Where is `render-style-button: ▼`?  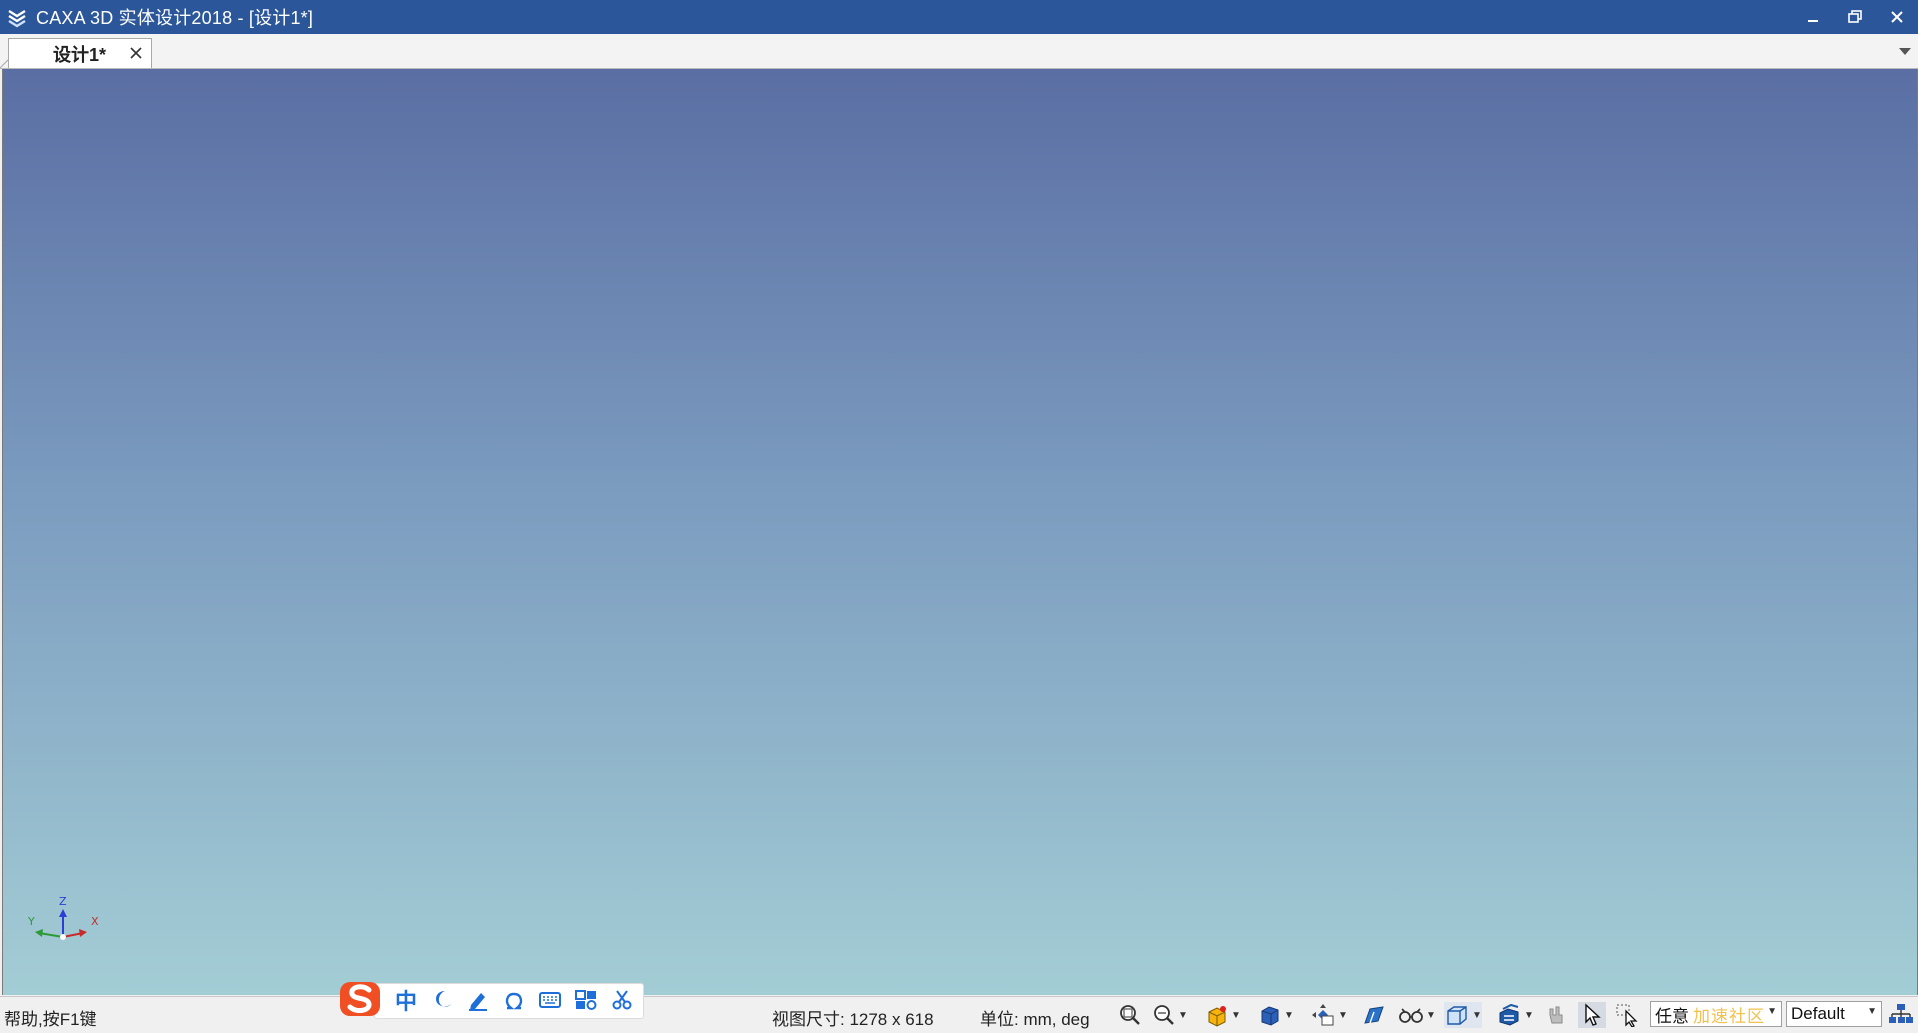
render-style-button: ▼ is located at coordinates (1276, 1015).